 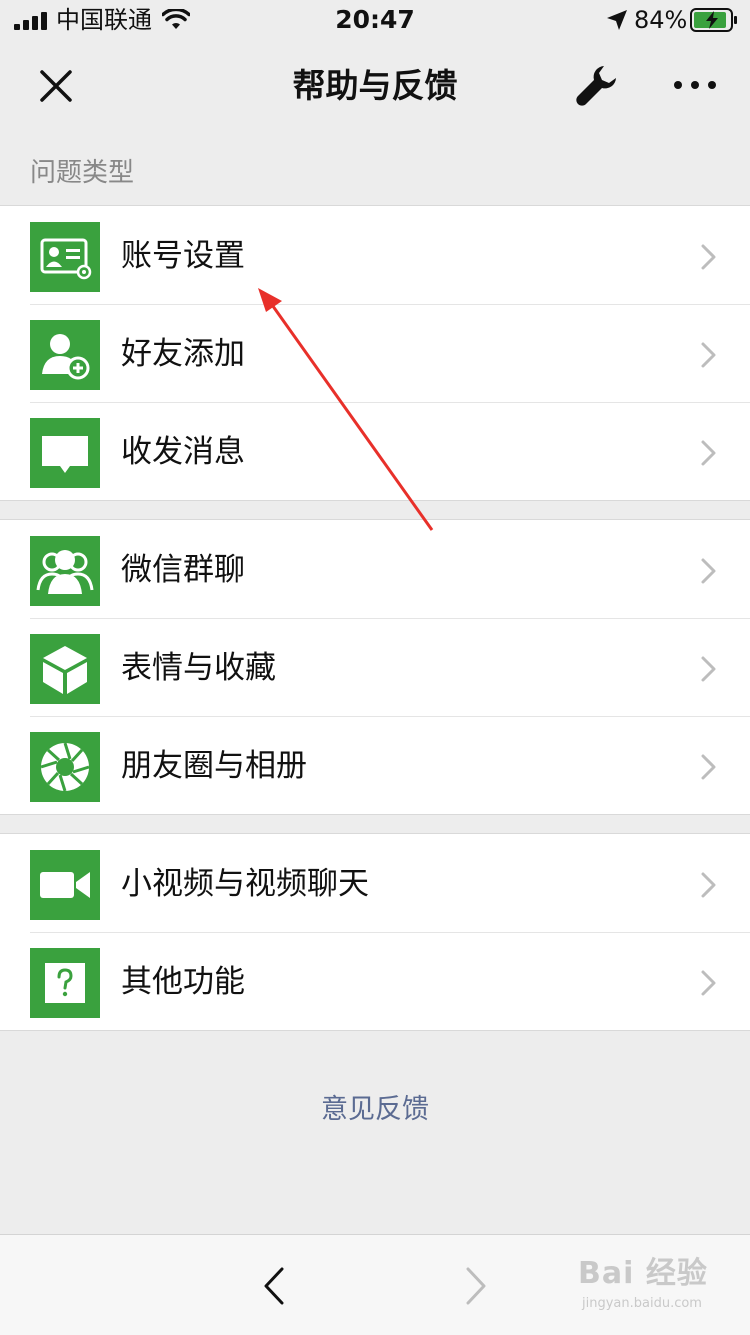 What do you see at coordinates (375, 765) in the screenshot?
I see `menu-item-moments-album: 朋友圈与相册` at bounding box center [375, 765].